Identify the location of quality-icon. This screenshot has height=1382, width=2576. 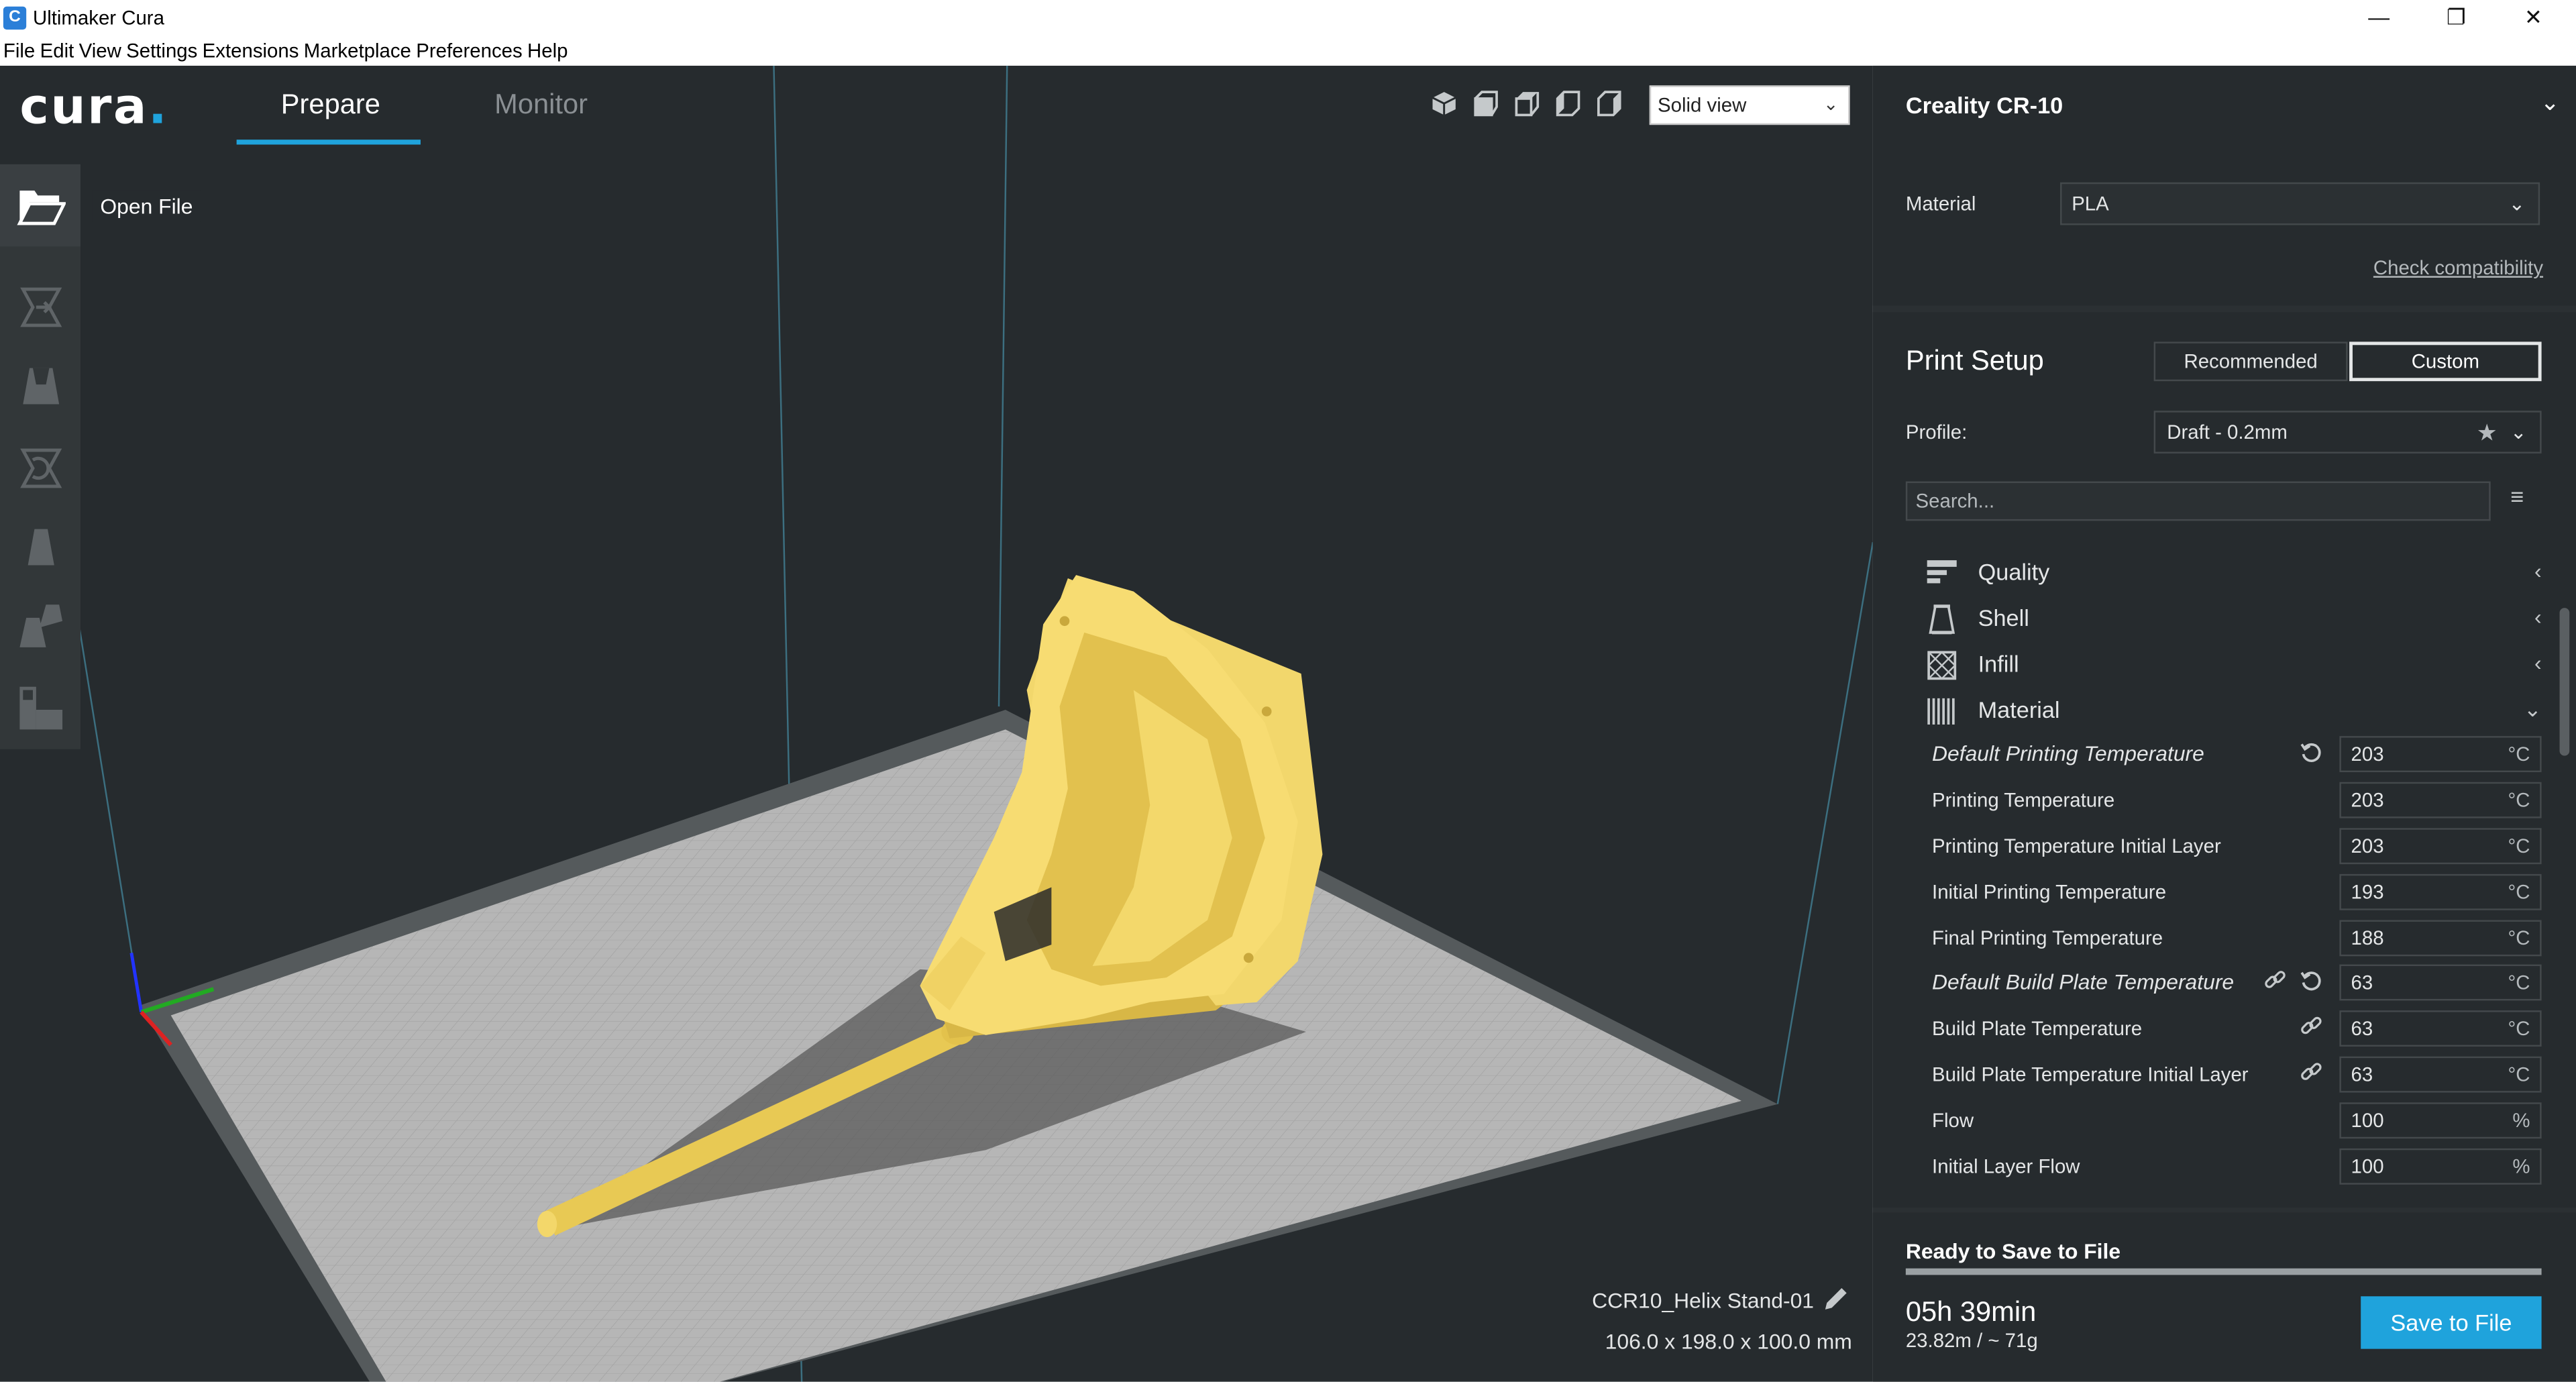
(1942, 572).